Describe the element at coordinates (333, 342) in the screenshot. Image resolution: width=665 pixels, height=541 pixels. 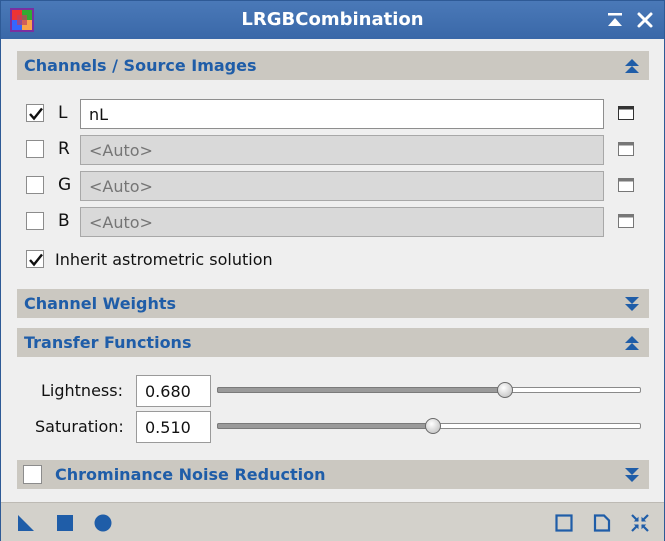
I see `section-header-transfer-functions: Transfer Functions` at that location.